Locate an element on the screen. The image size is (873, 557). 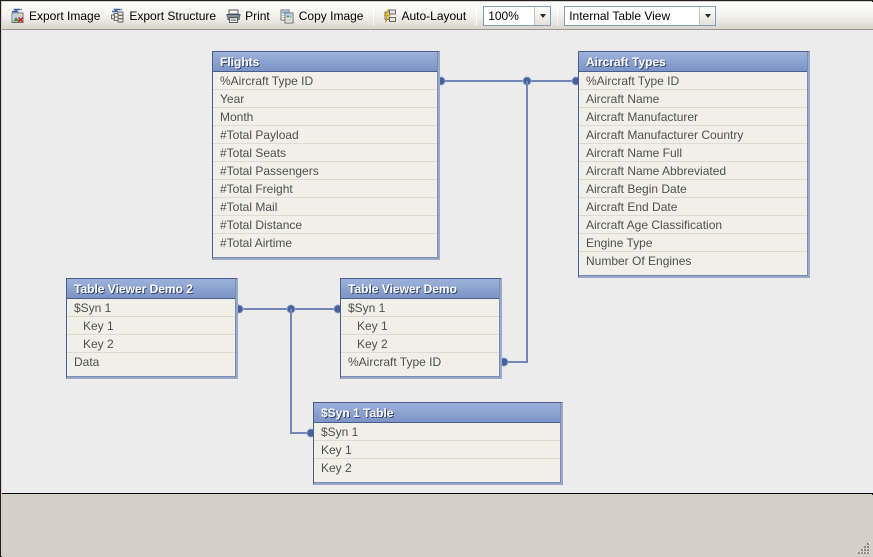
dialog-button-bar: OK Cancel Help is located at coordinates (437, 526).